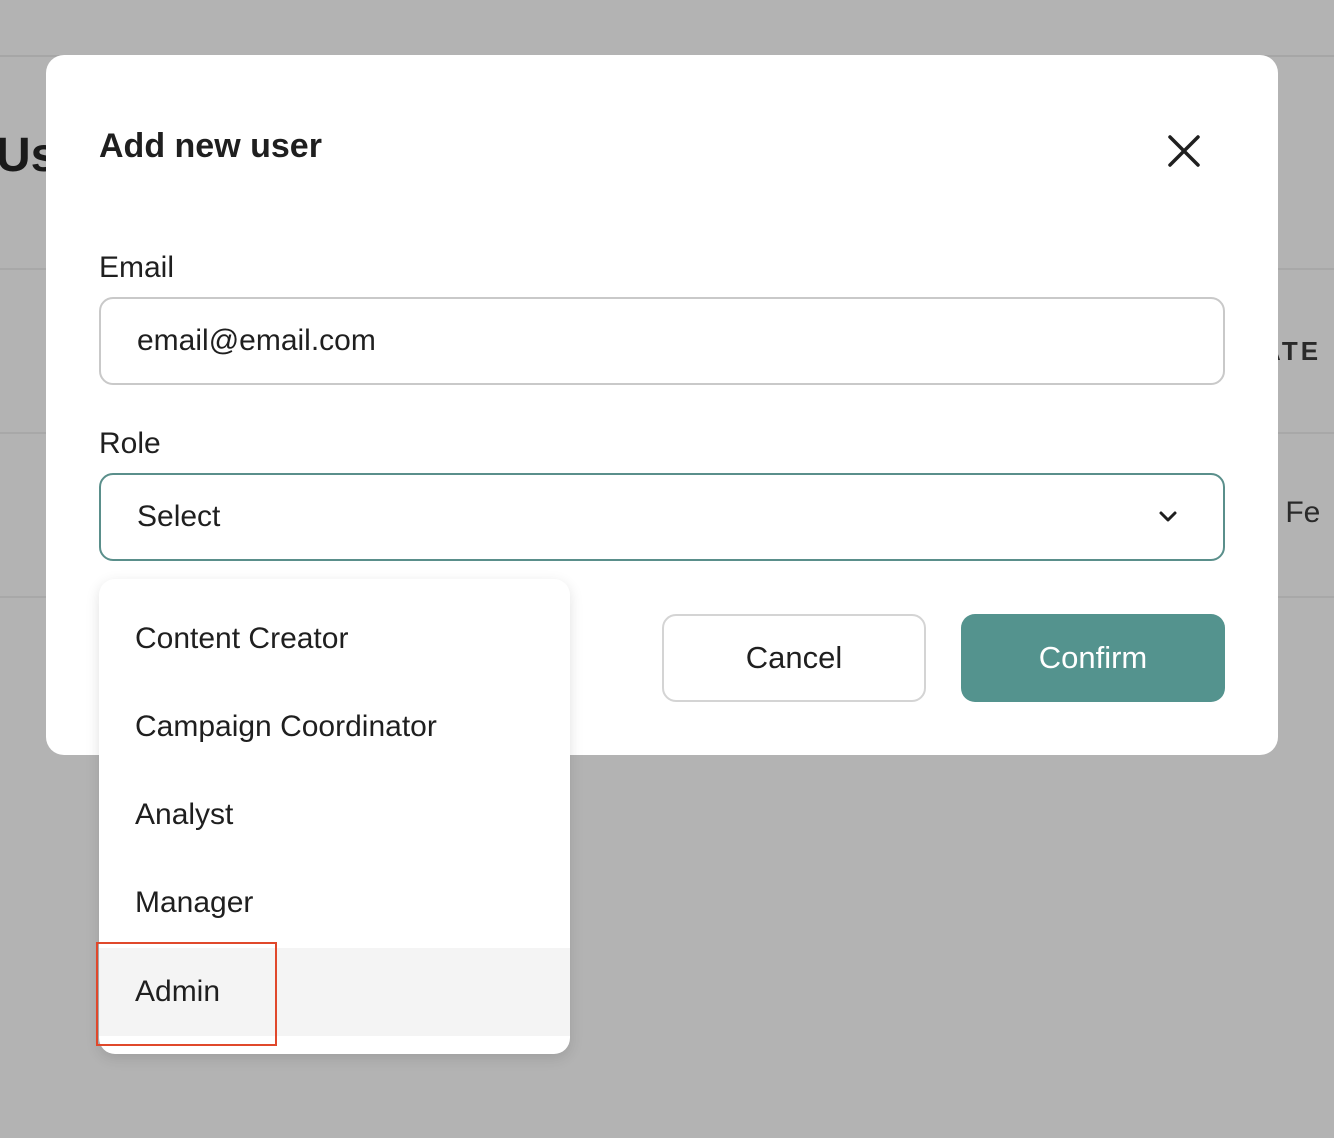 The image size is (1334, 1138). Describe the element at coordinates (794, 658) in the screenshot. I see `cancel-button: Cancel` at that location.